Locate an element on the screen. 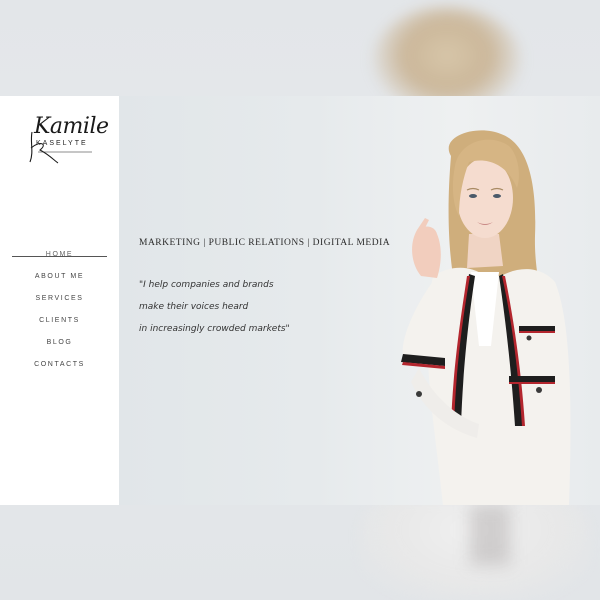  blurred-shadow-shape is located at coordinates (490, 535).